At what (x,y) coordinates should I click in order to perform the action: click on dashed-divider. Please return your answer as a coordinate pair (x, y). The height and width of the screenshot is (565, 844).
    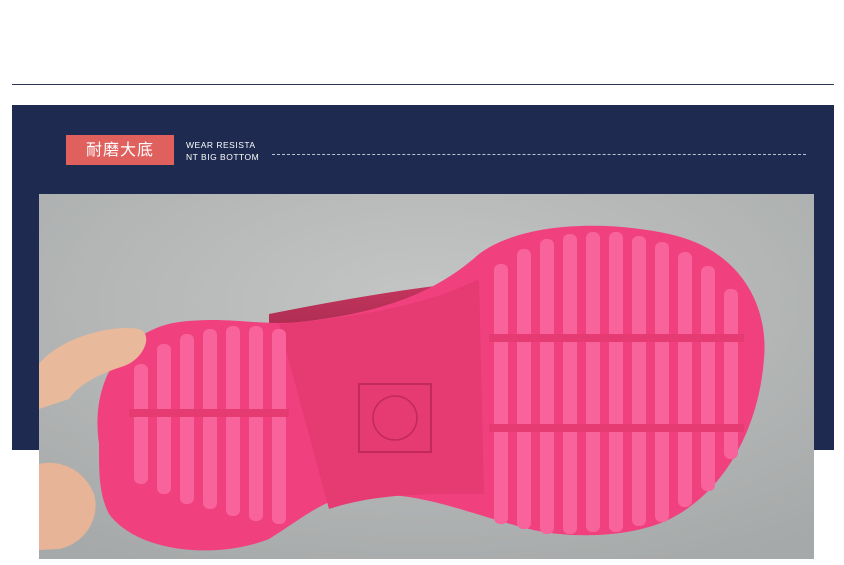
    Looking at the image, I should click on (539, 154).